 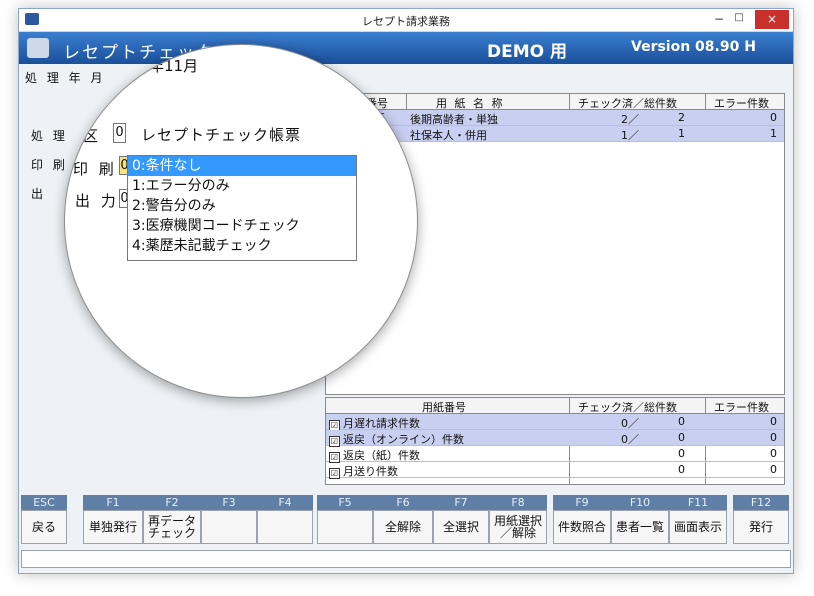 I want to click on fkey-caption: F1, so click(x=113, y=502).